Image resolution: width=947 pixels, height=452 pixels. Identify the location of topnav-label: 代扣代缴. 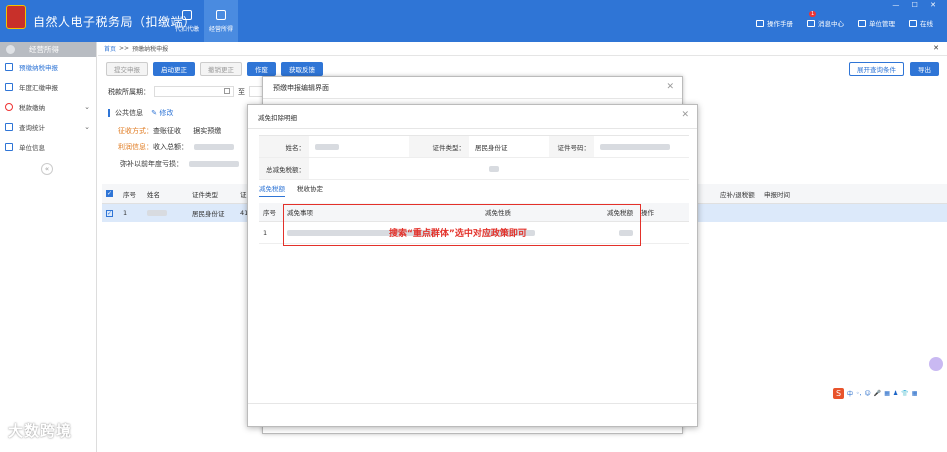
(186, 29).